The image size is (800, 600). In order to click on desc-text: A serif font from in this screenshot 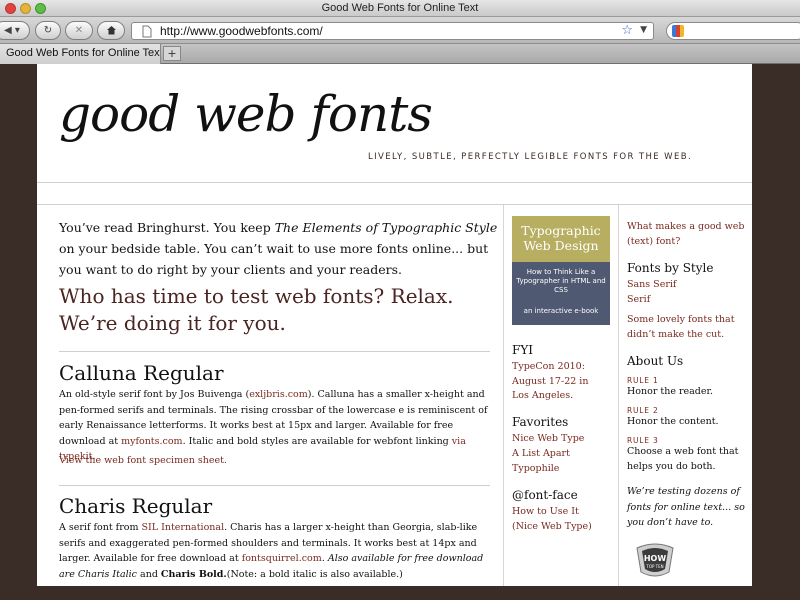, I will do `click(100, 527)`.